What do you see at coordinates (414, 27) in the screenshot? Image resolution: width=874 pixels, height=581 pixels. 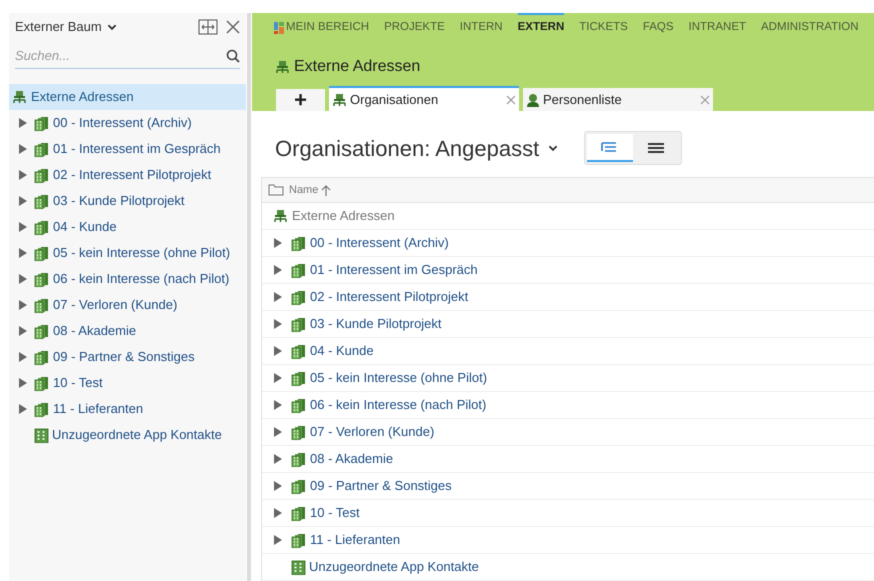 I see `nav-tab: PROJEKTE` at bounding box center [414, 27].